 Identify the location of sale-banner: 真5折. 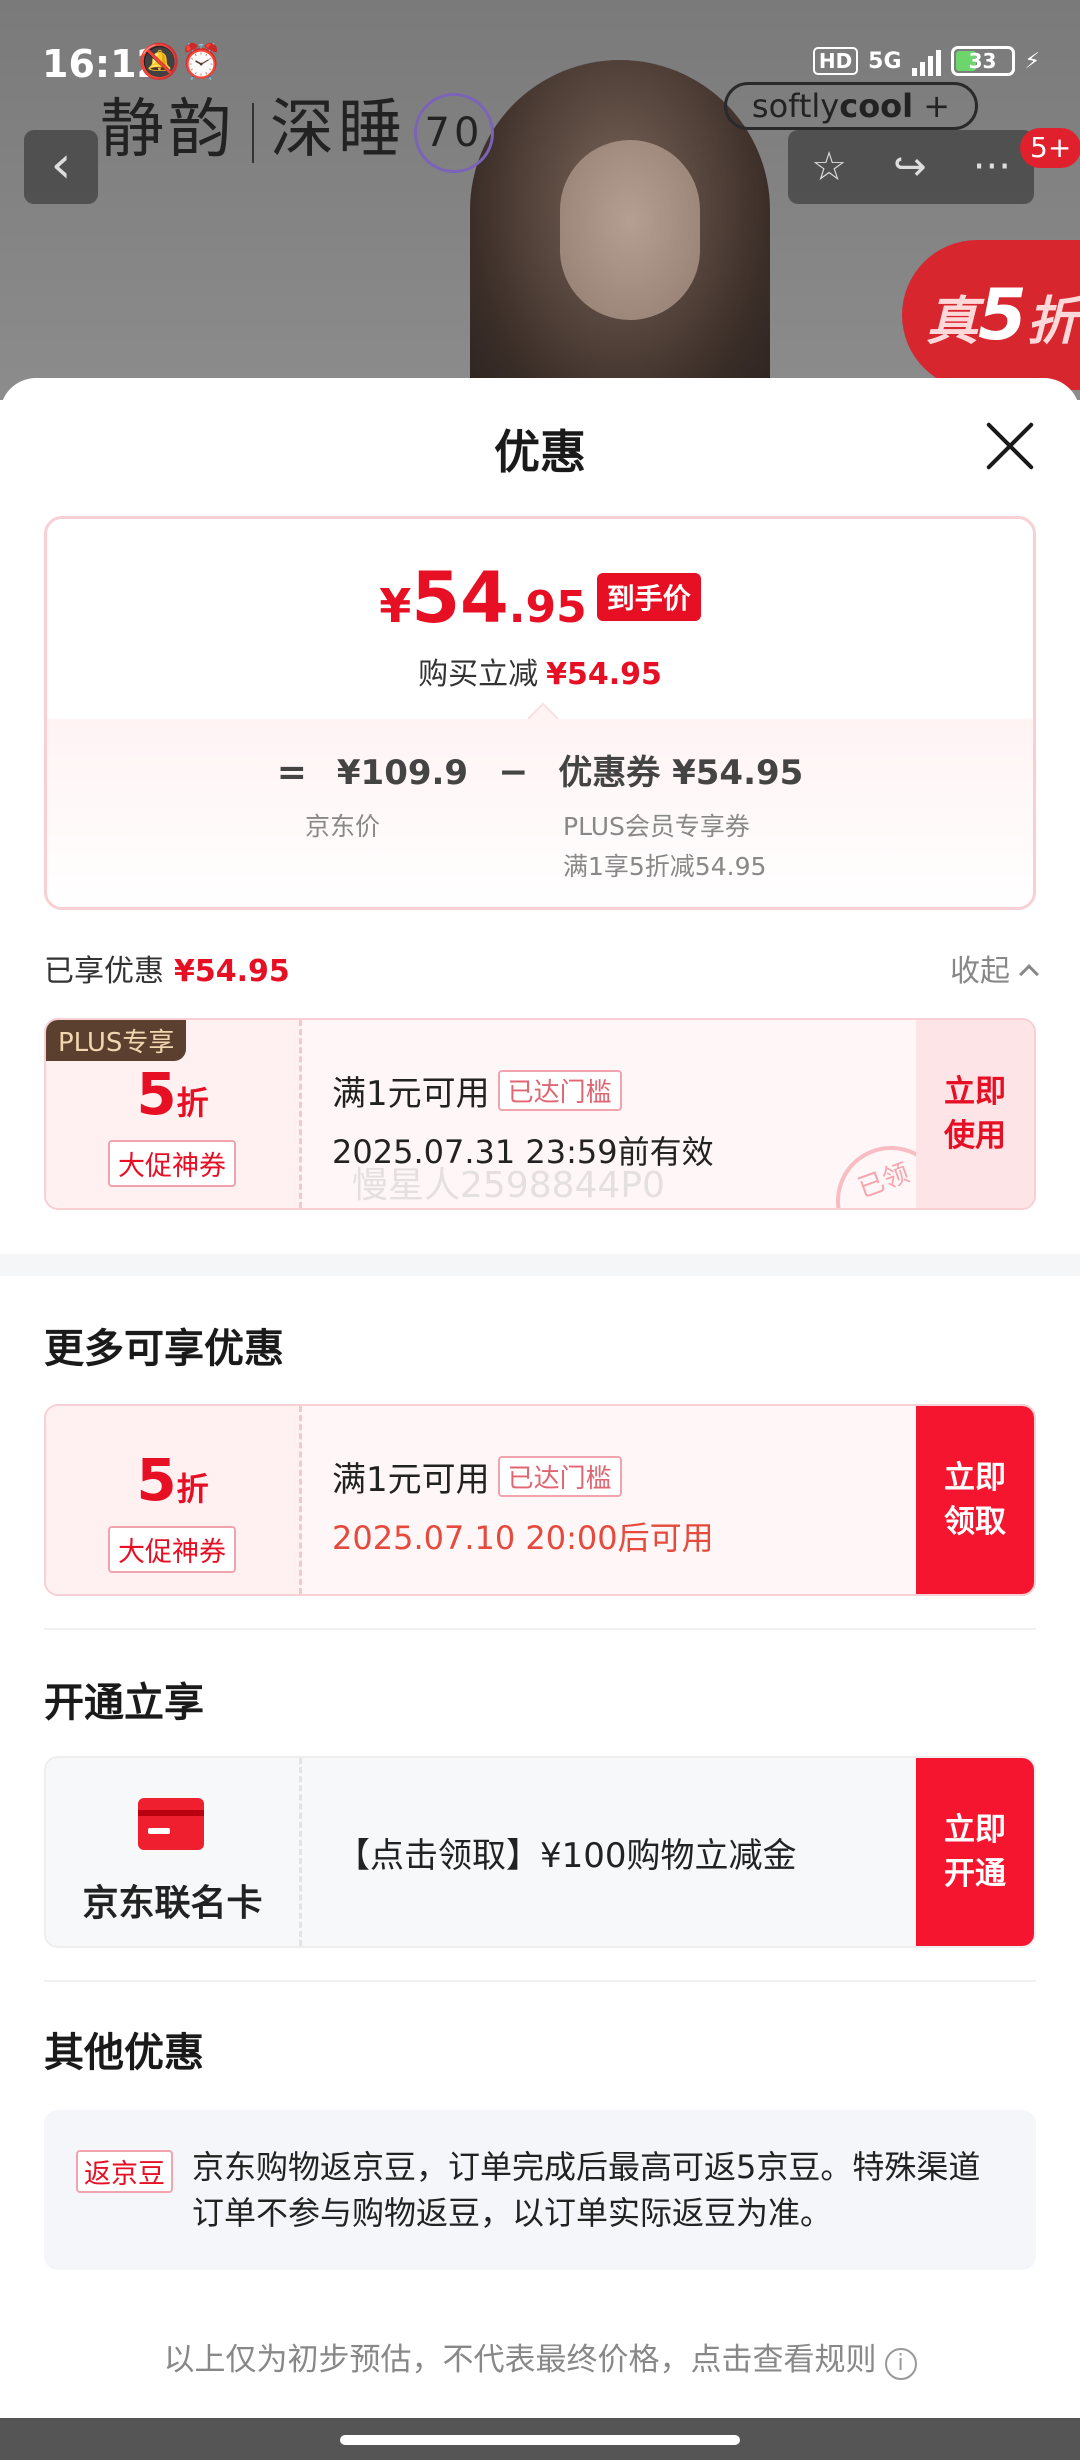
(991, 315).